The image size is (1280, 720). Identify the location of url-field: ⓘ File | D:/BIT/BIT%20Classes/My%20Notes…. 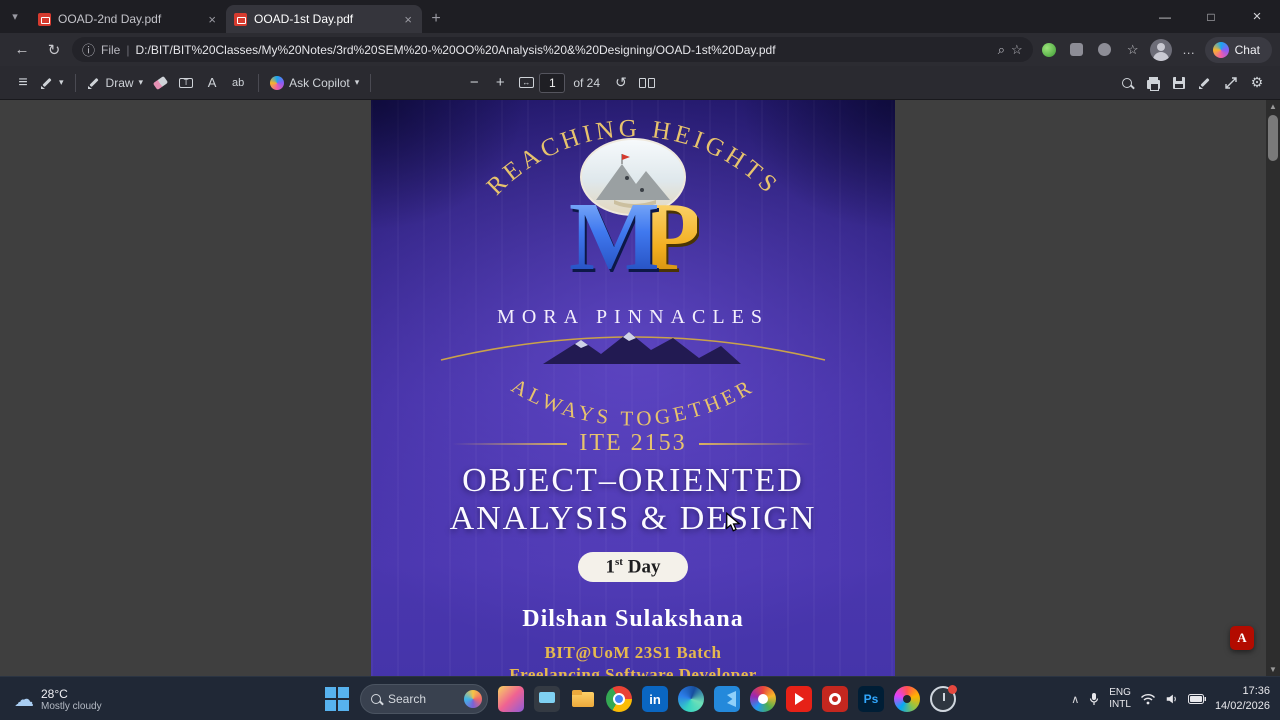
(552, 49).